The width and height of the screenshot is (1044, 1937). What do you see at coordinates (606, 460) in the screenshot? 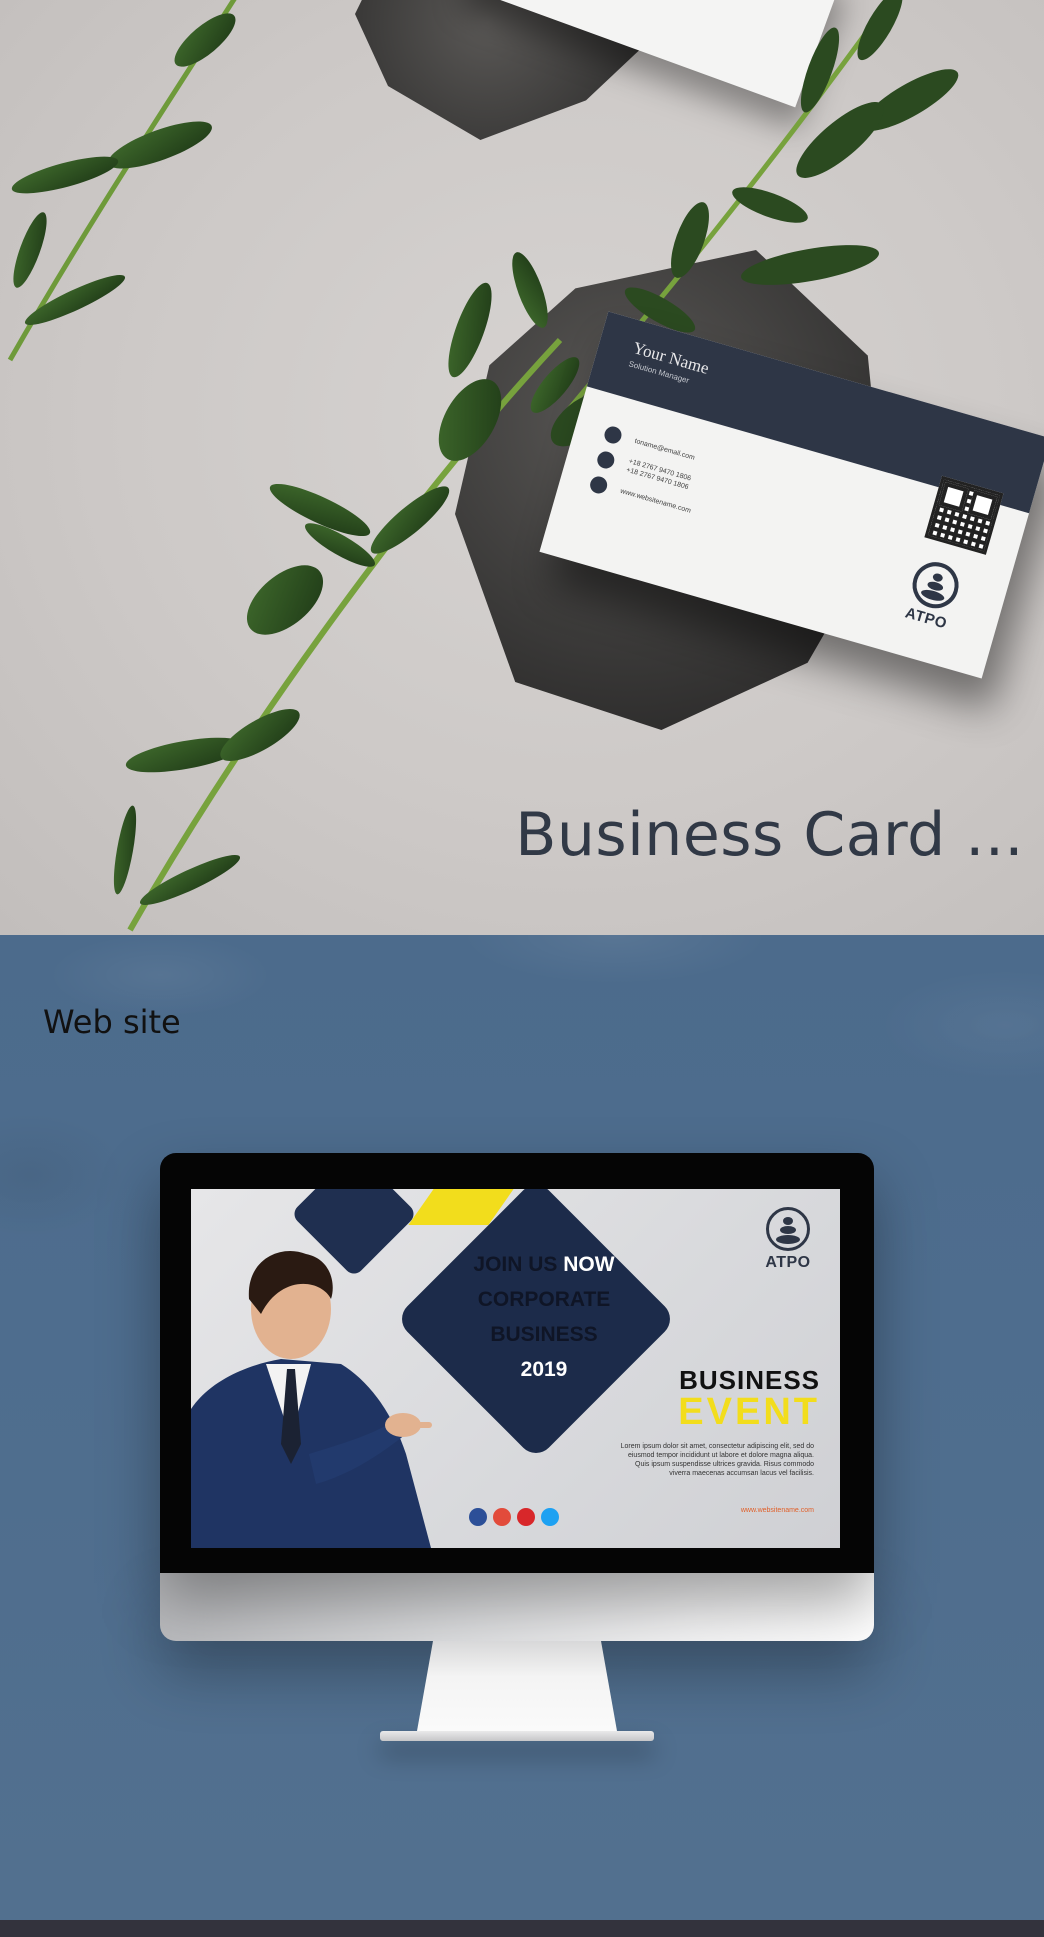
I see `phone-icon` at bounding box center [606, 460].